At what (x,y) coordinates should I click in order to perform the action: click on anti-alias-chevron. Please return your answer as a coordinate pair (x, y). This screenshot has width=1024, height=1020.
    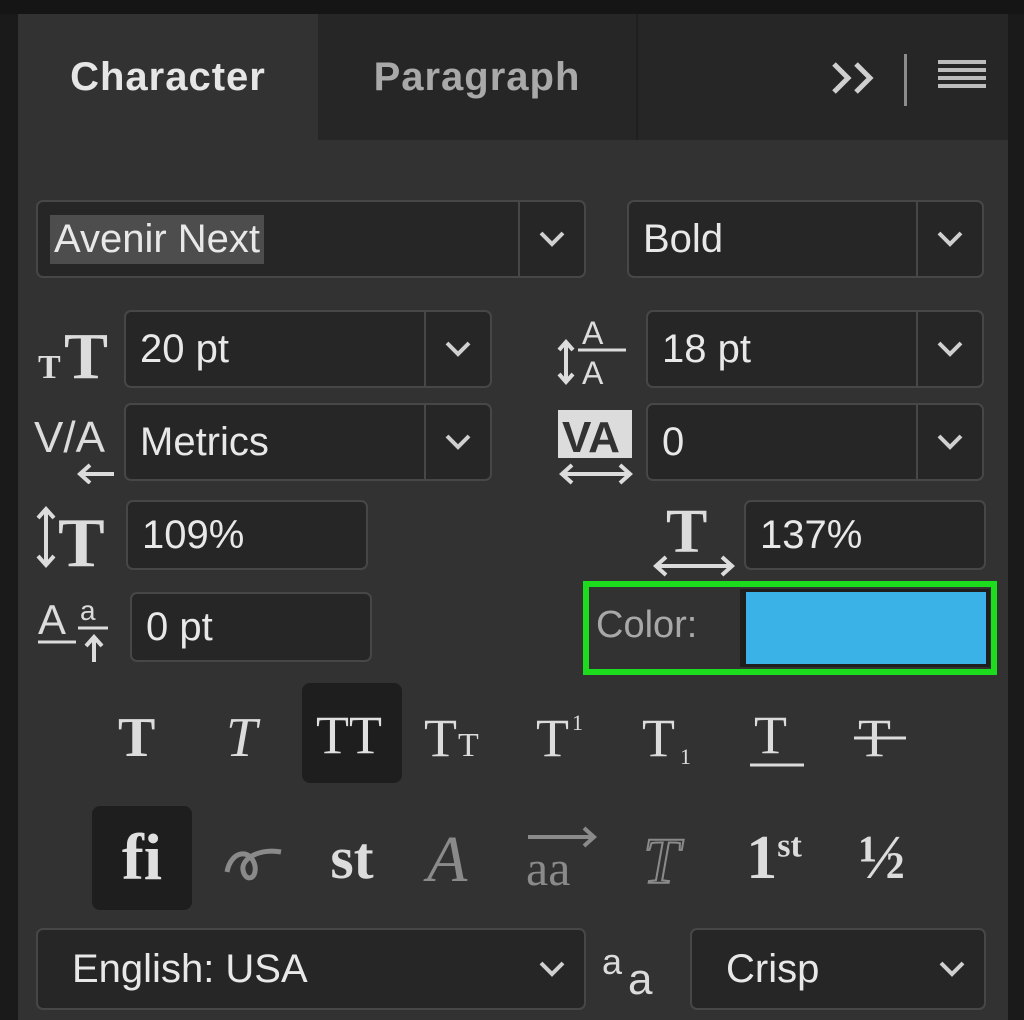
    Looking at the image, I should click on (952, 969).